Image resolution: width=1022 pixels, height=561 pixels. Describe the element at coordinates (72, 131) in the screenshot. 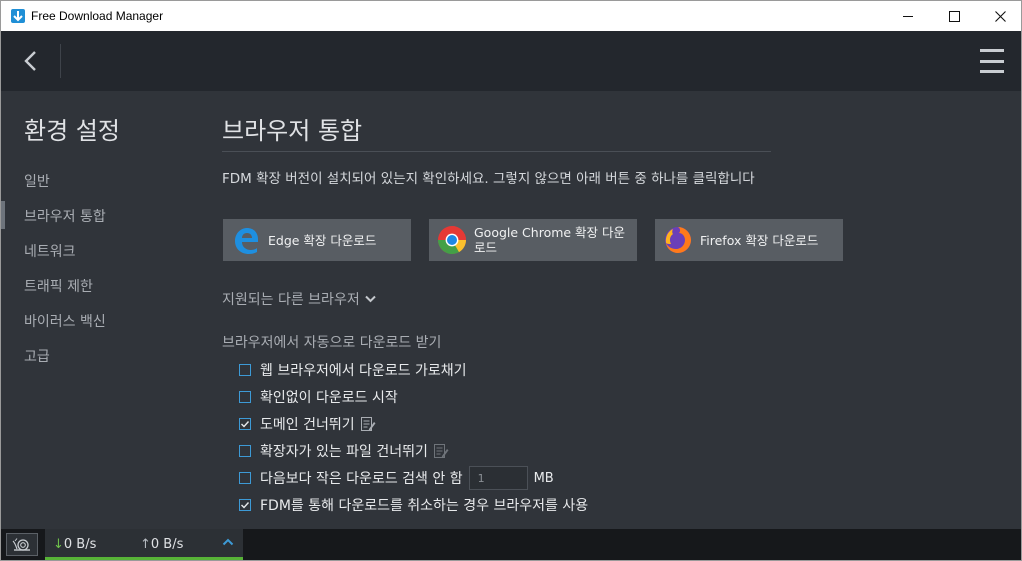

I see `sidebar-title: 환경 설정` at that location.